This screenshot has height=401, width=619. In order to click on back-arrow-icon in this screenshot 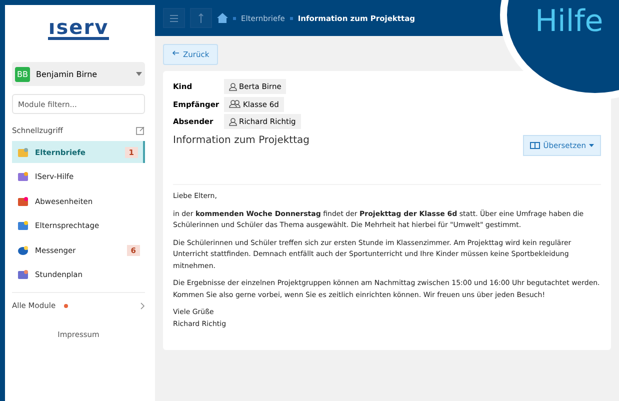, I will do `click(175, 53)`.